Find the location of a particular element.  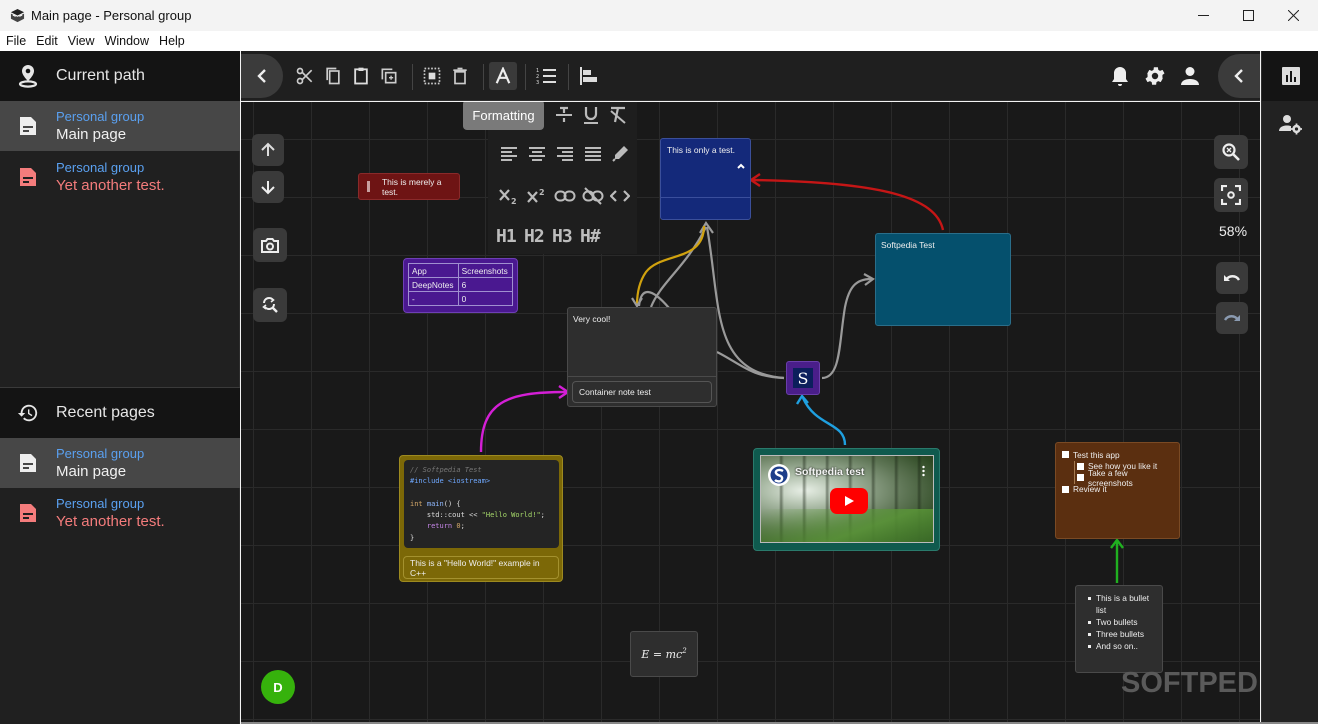

find-replace-button is located at coordinates (270, 305).